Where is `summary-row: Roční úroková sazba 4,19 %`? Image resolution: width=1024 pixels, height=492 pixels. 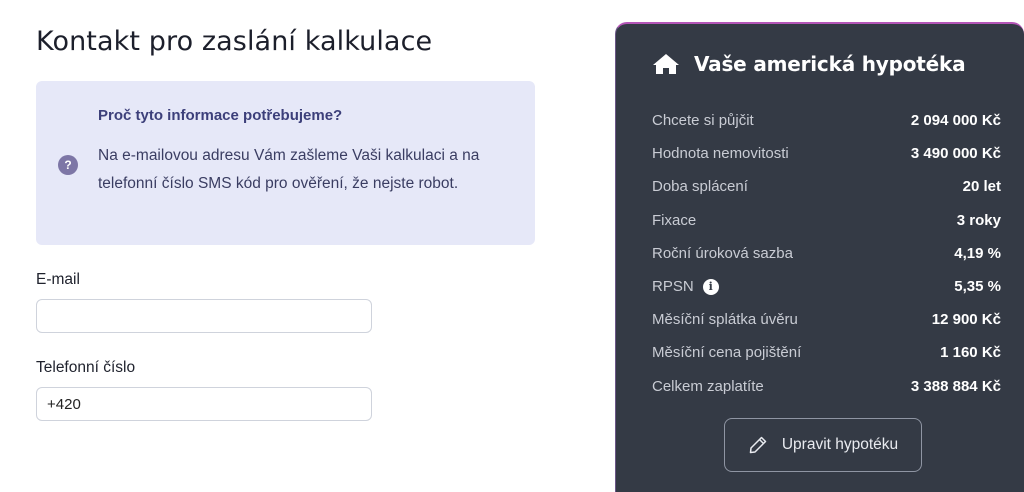
summary-row: Roční úroková sazba 4,19 % is located at coordinates (826, 253).